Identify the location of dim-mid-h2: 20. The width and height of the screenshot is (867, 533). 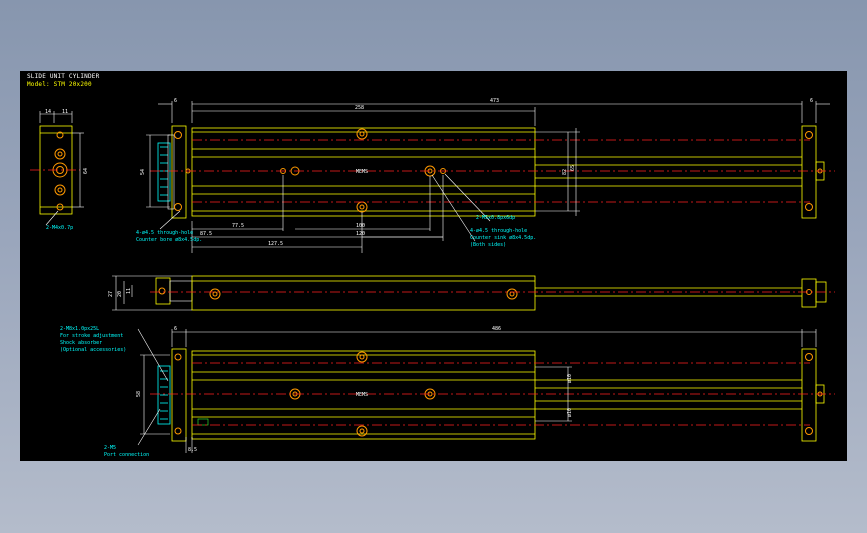
(120, 294).